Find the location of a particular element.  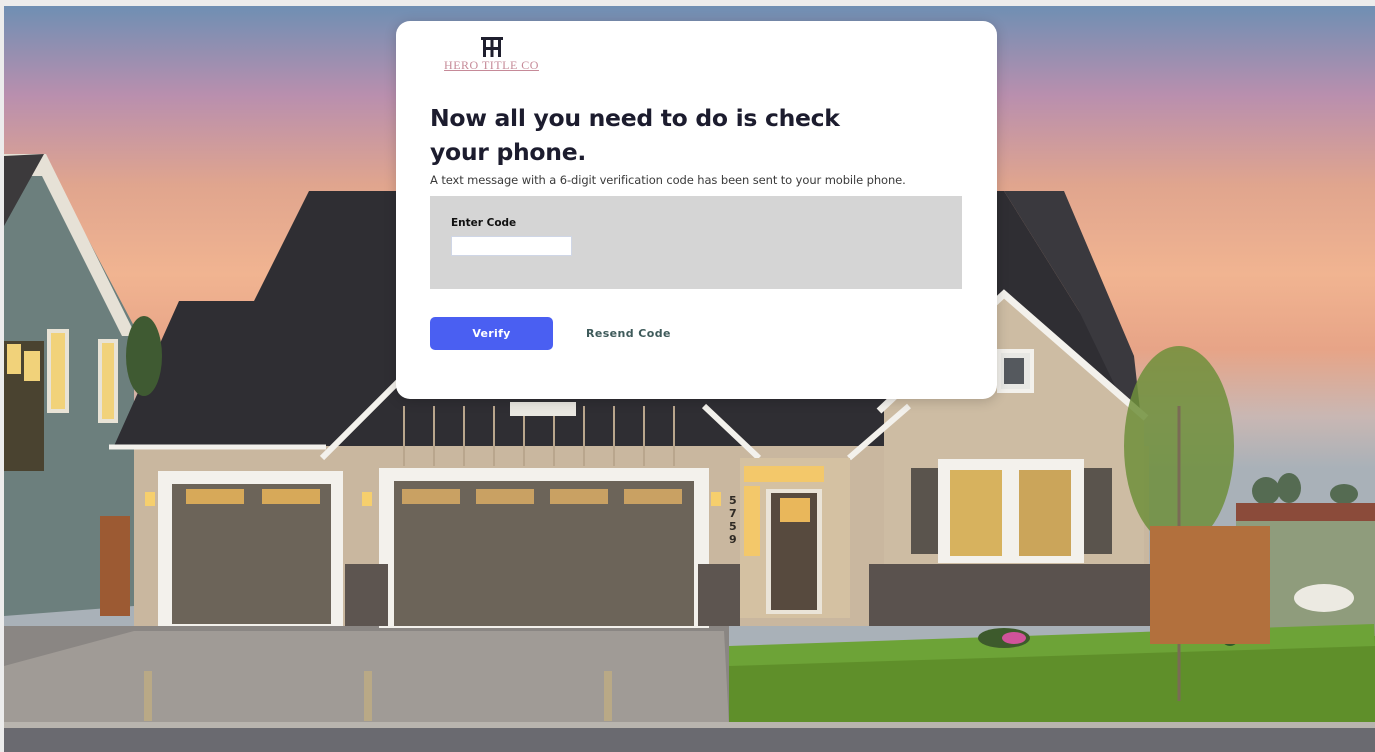

verify-button: Verify is located at coordinates (491, 333).